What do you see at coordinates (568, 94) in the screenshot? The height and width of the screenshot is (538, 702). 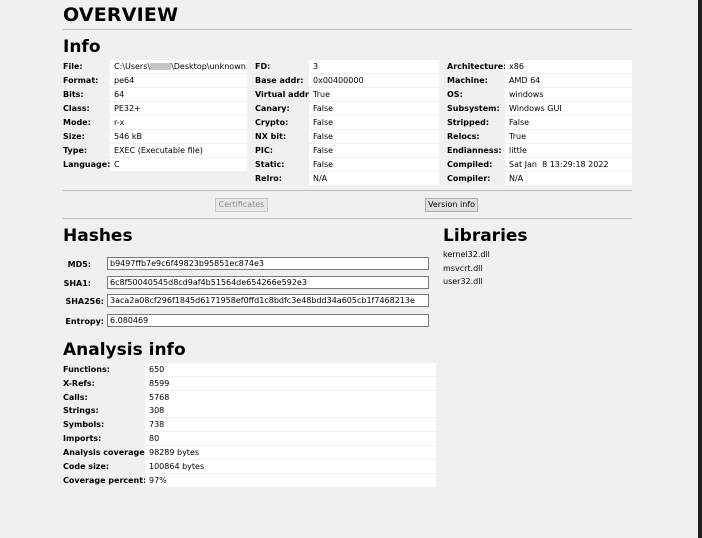 I see `info-value: windows` at bounding box center [568, 94].